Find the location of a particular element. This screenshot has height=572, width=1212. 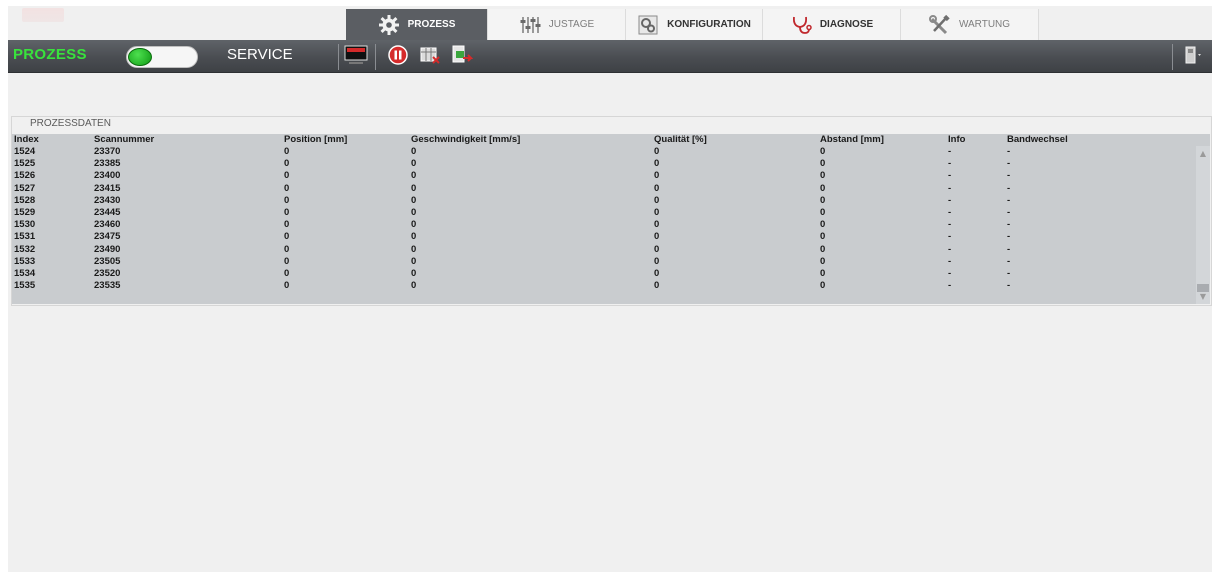

table-row: 1526 23400 0 0 0 0 - - is located at coordinates (605, 176).